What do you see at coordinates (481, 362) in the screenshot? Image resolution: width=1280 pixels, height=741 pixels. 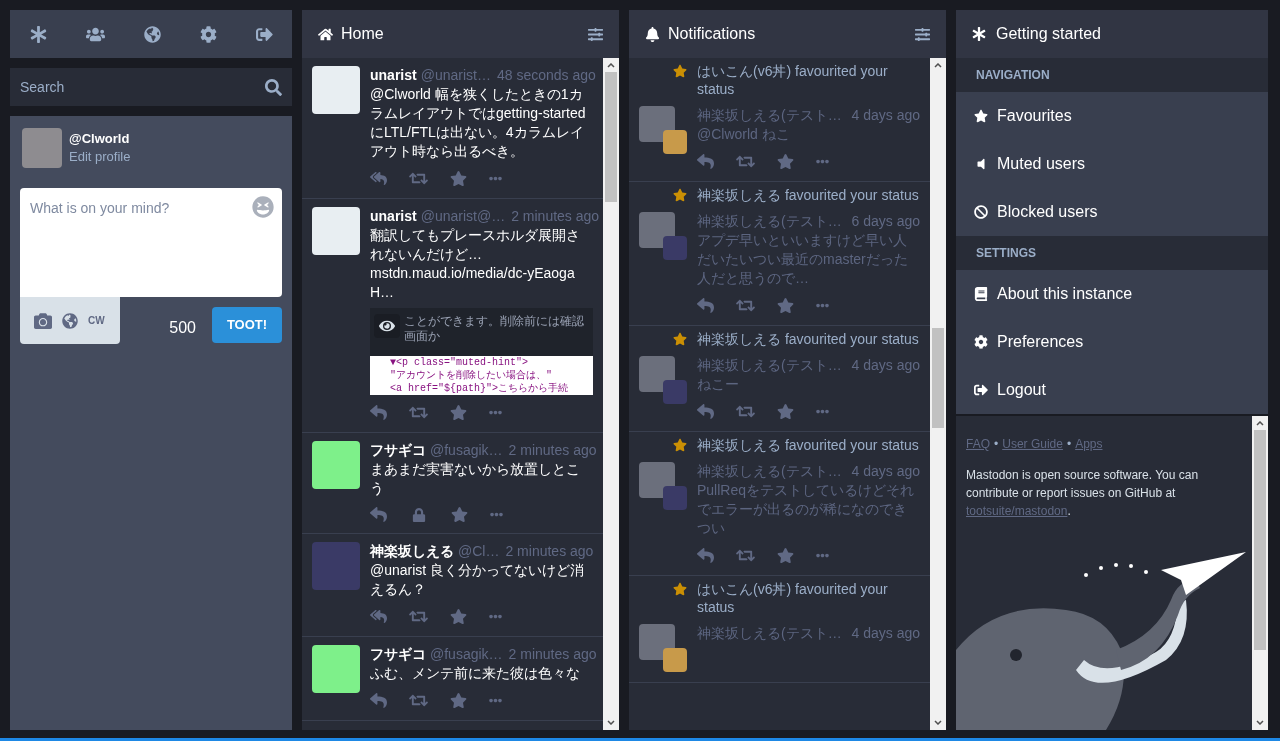 I see `screenshot-code: ▼<p class="muted-hint">` at bounding box center [481, 362].